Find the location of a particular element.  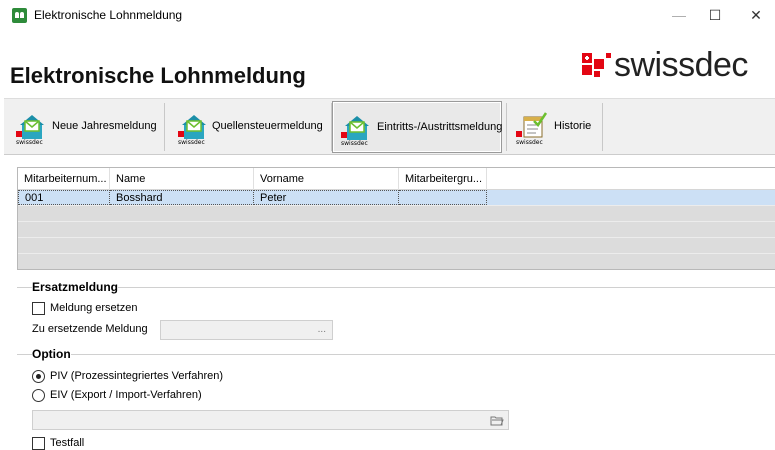

quellensteuermeldung-button: swissdec Quellensteuermeldung is located at coordinates (249, 127).